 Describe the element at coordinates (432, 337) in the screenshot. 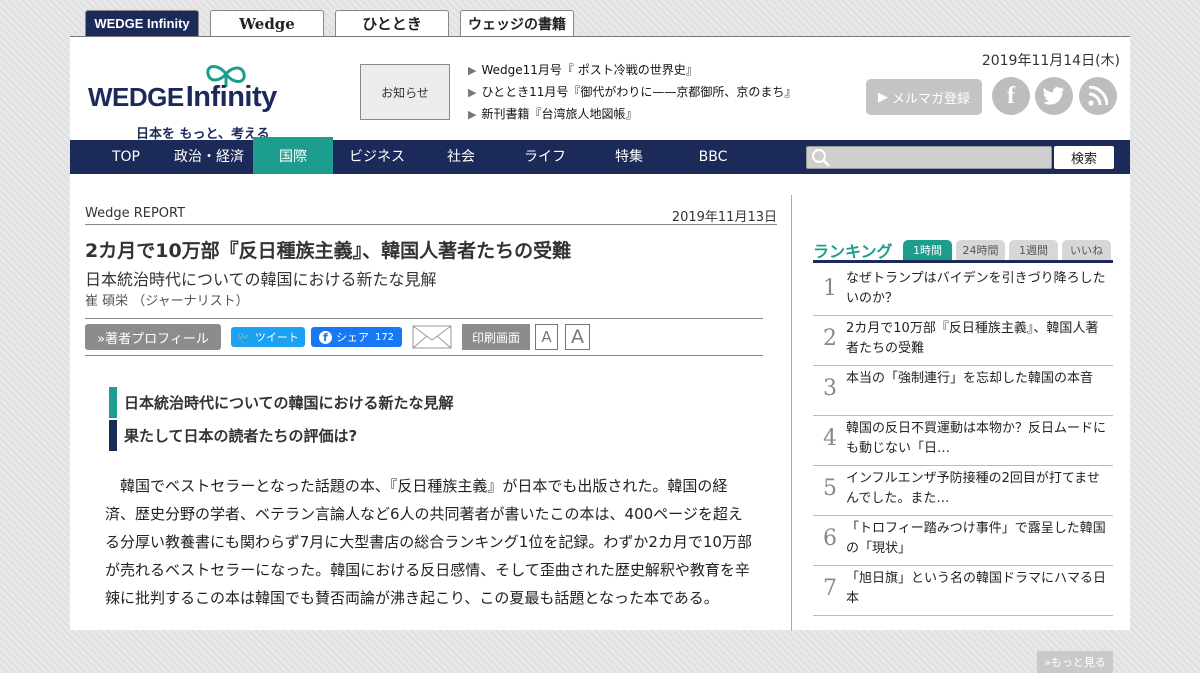

I see `mail-icon` at that location.